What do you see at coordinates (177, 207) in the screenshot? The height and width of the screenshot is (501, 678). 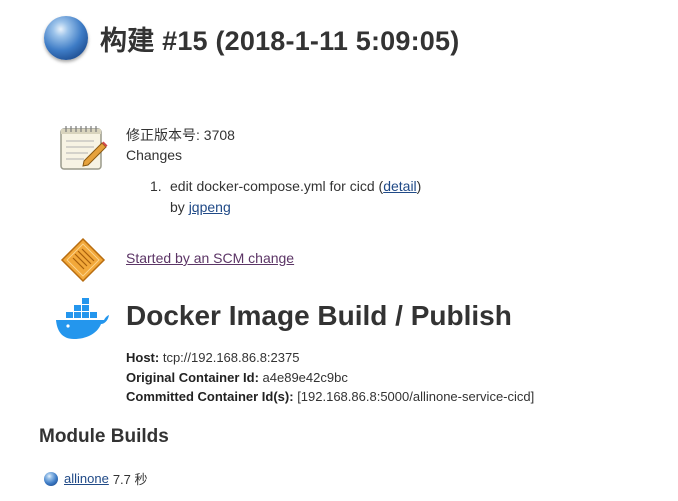 I see `by-label: by` at bounding box center [177, 207].